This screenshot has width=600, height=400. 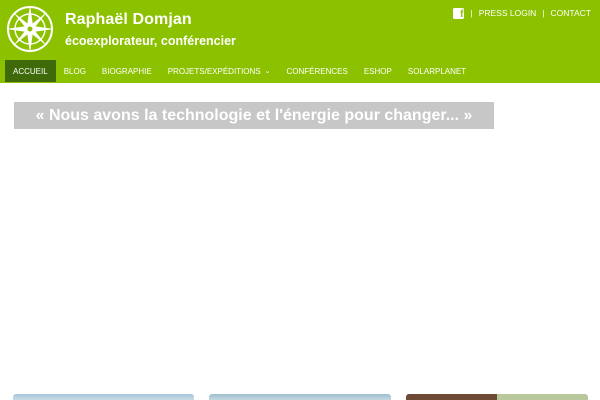 I want to click on site-title: Raphaël Domjan, so click(x=128, y=20).